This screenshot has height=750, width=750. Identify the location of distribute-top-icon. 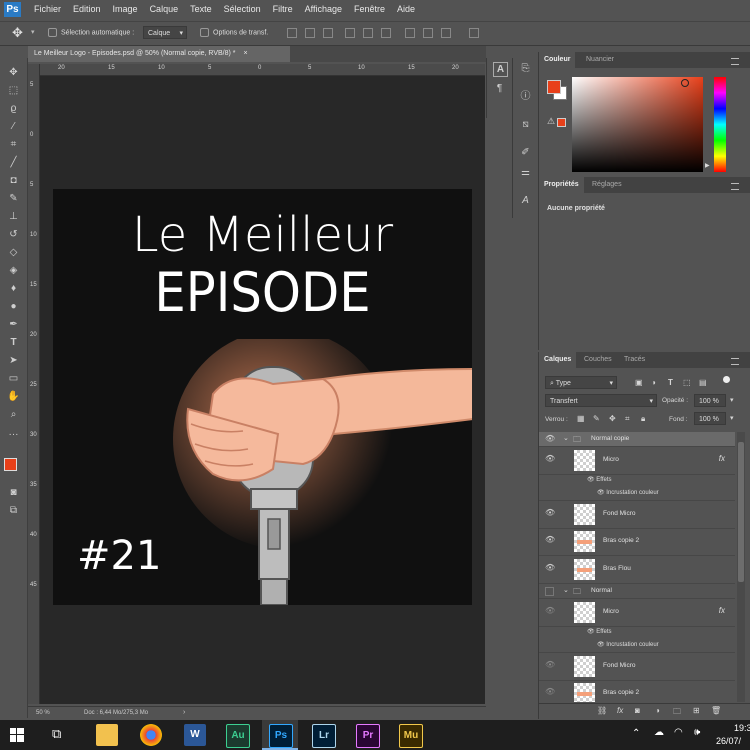
(410, 33).